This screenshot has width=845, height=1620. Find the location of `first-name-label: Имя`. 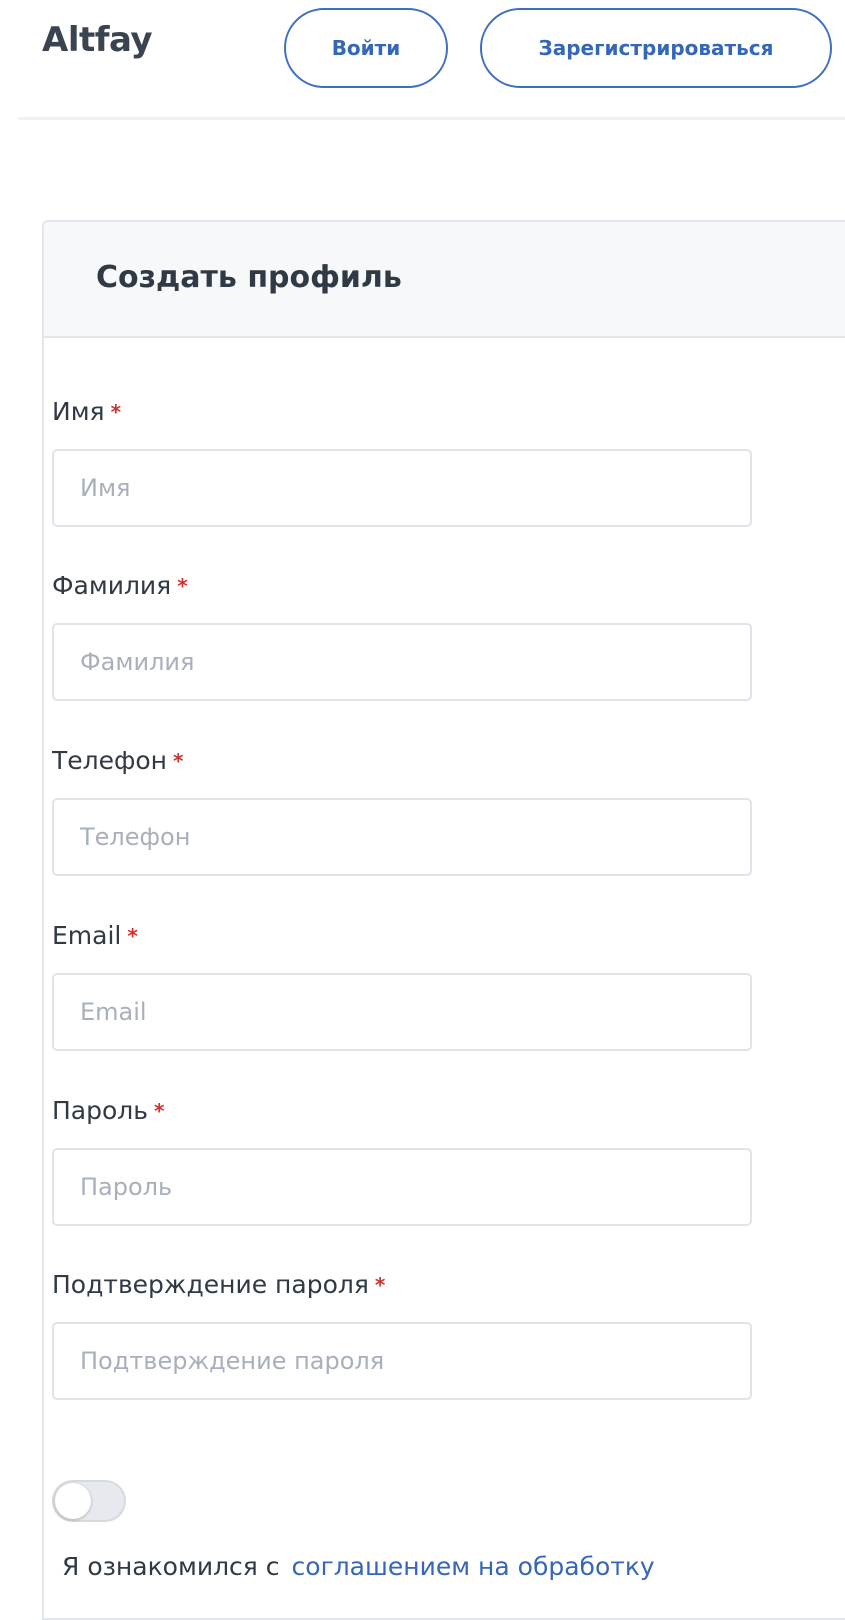

first-name-label: Имя is located at coordinates (78, 411).